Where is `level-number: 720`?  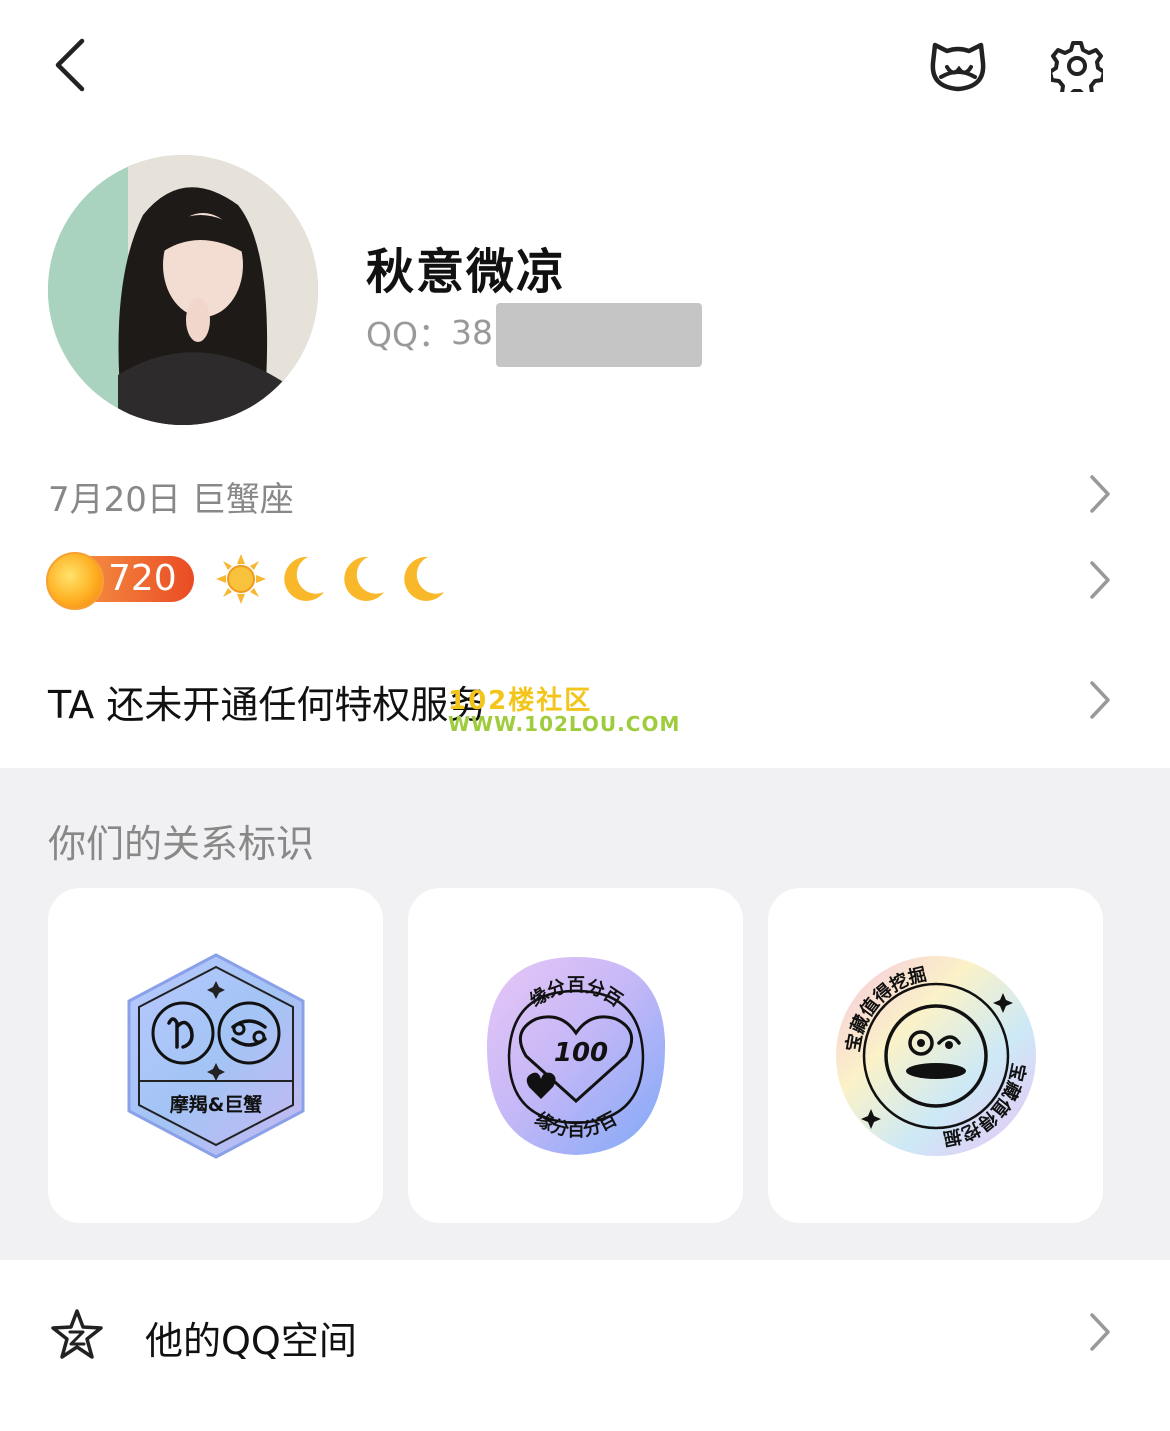
level-number: 720 is located at coordinates (142, 578).